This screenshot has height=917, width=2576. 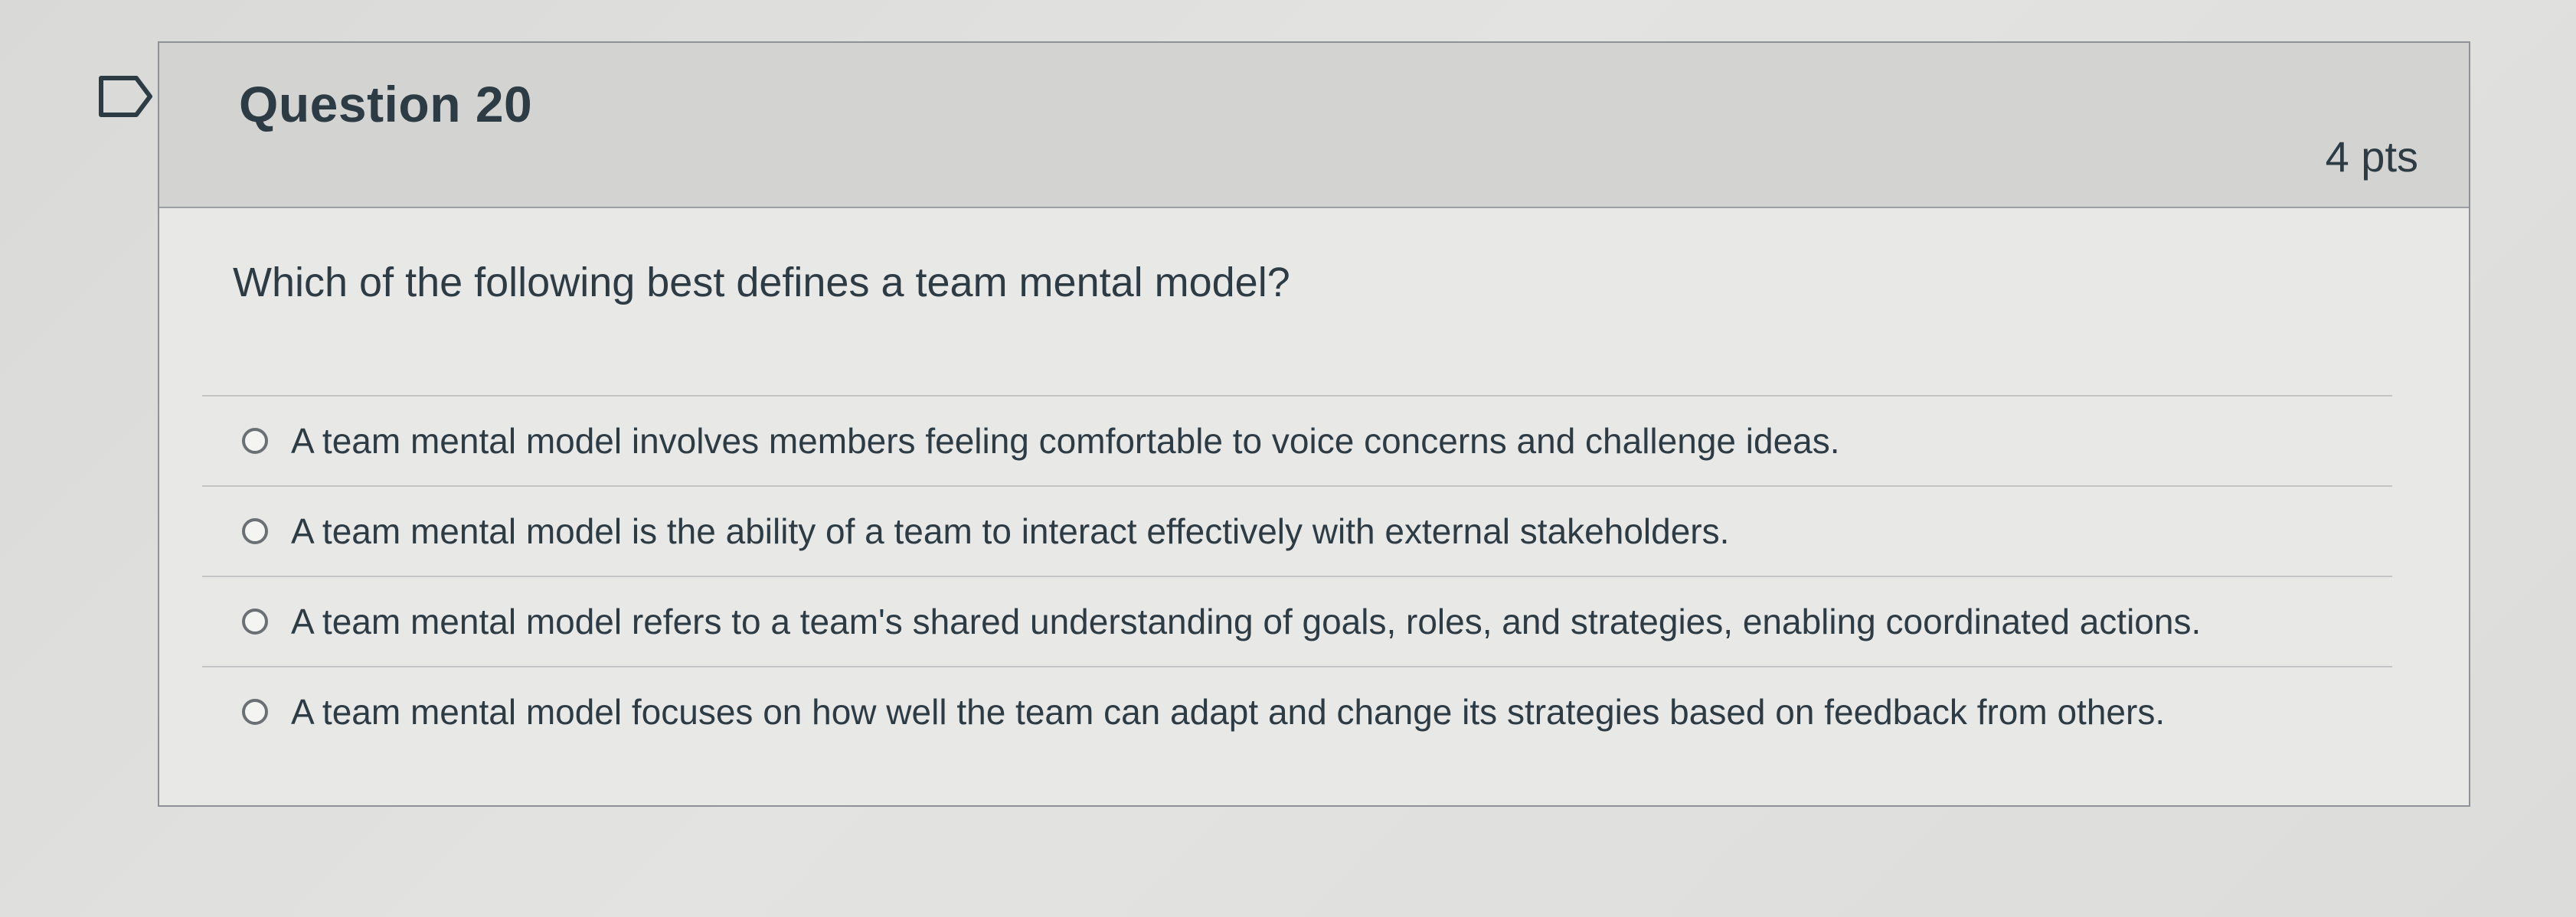 I want to click on flag-question-icon, so click(x=127, y=96).